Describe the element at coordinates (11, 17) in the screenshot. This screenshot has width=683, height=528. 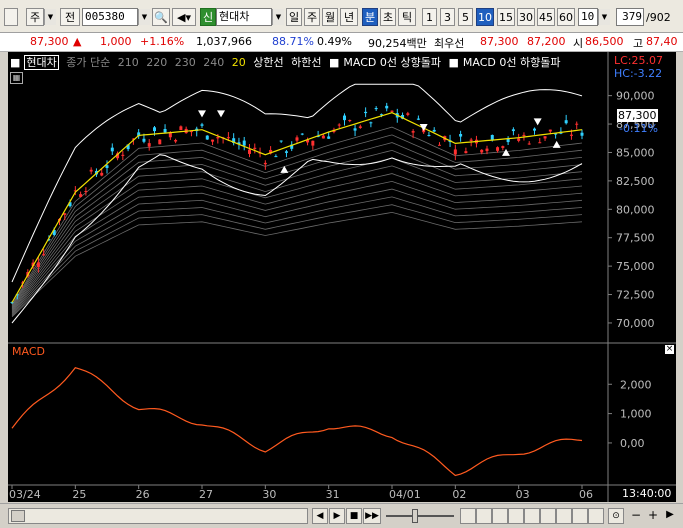
I see `checkbox` at that location.